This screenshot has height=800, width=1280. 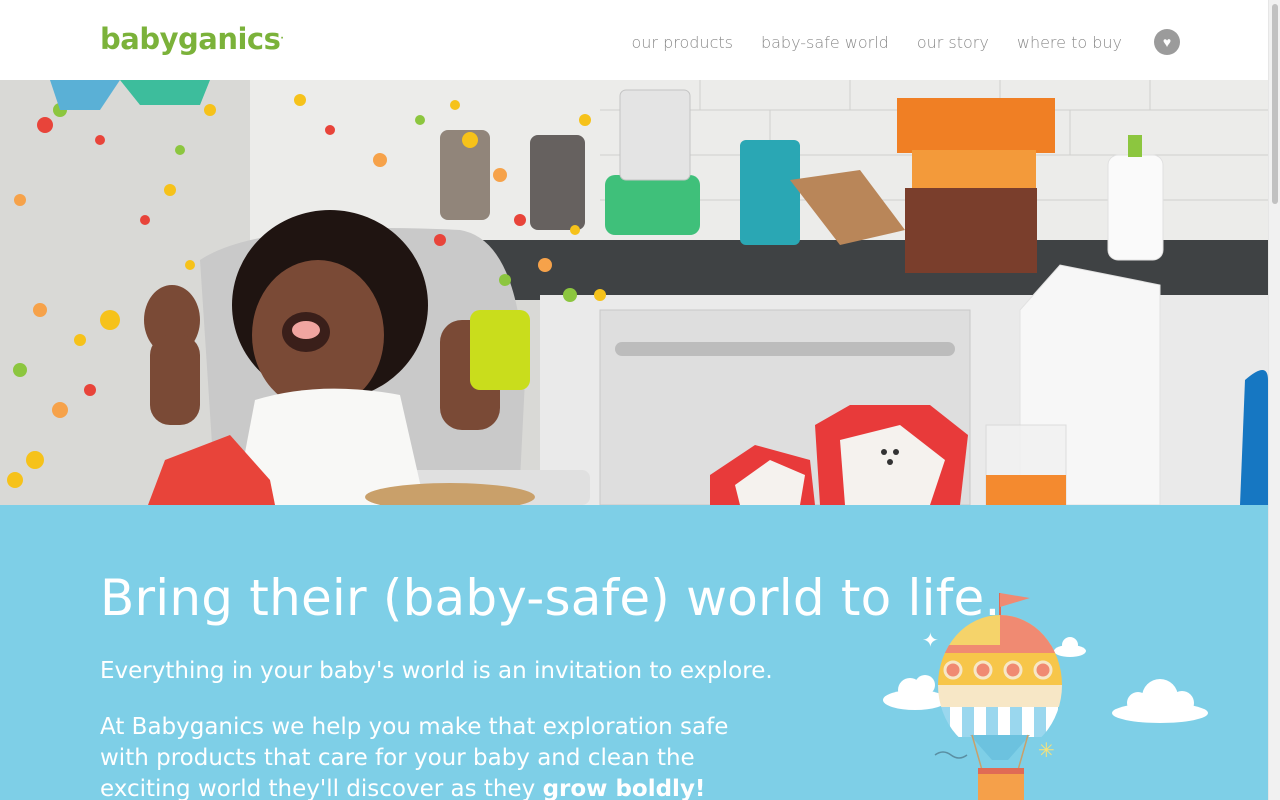 I want to click on nav-our-products: our products, so click(x=682, y=42).